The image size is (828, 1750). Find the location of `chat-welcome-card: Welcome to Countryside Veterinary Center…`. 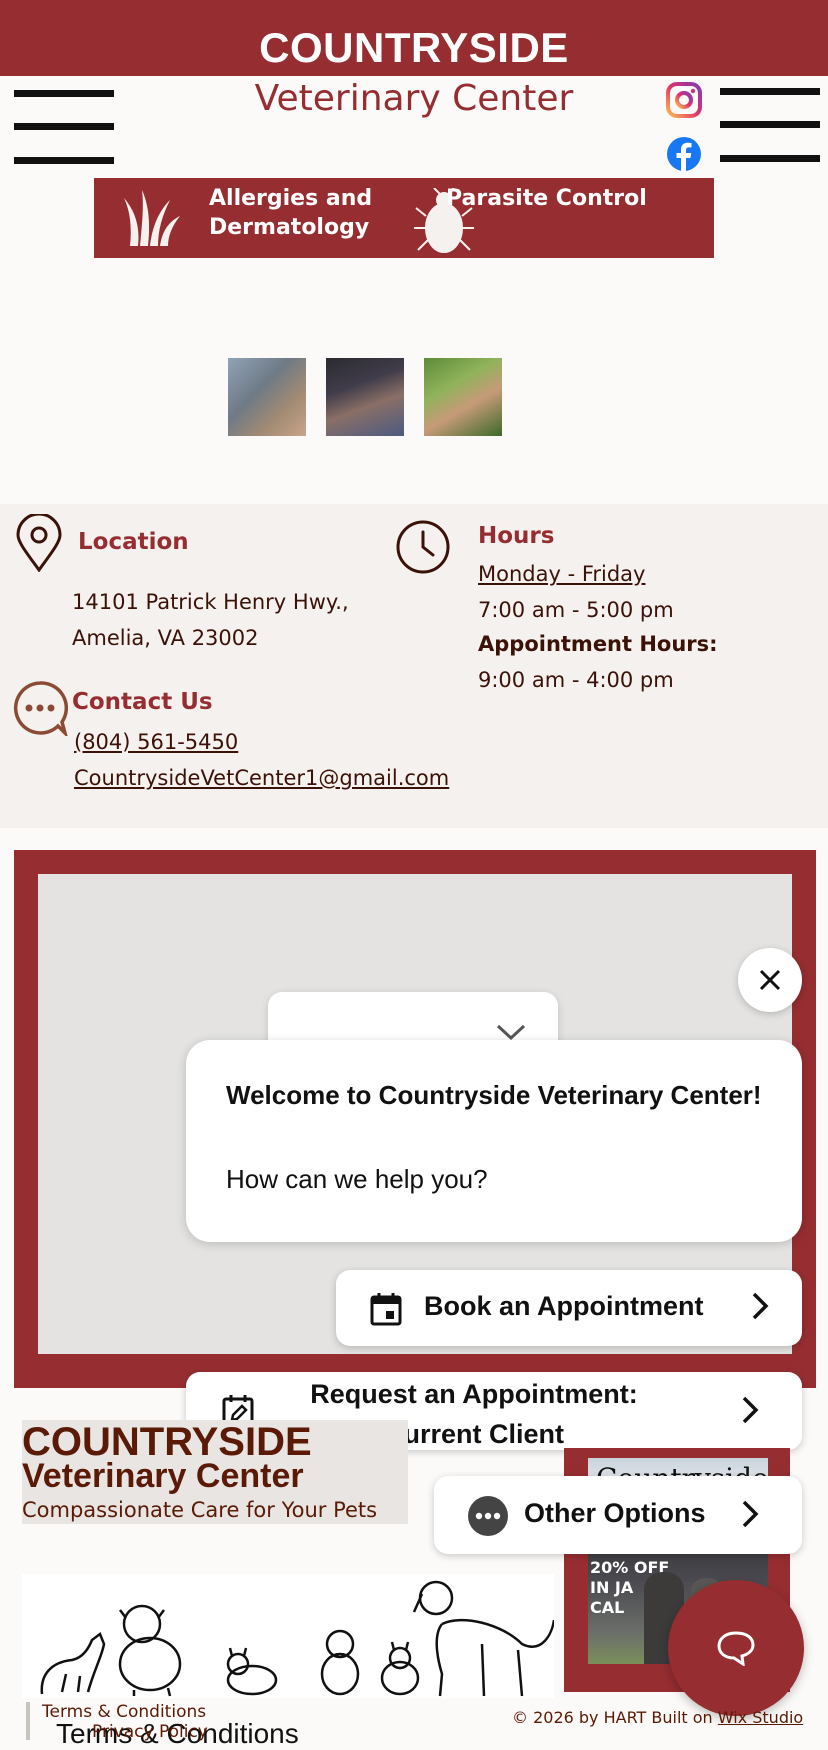

chat-welcome-card: Welcome to Countryside Veterinary Center… is located at coordinates (494, 1141).